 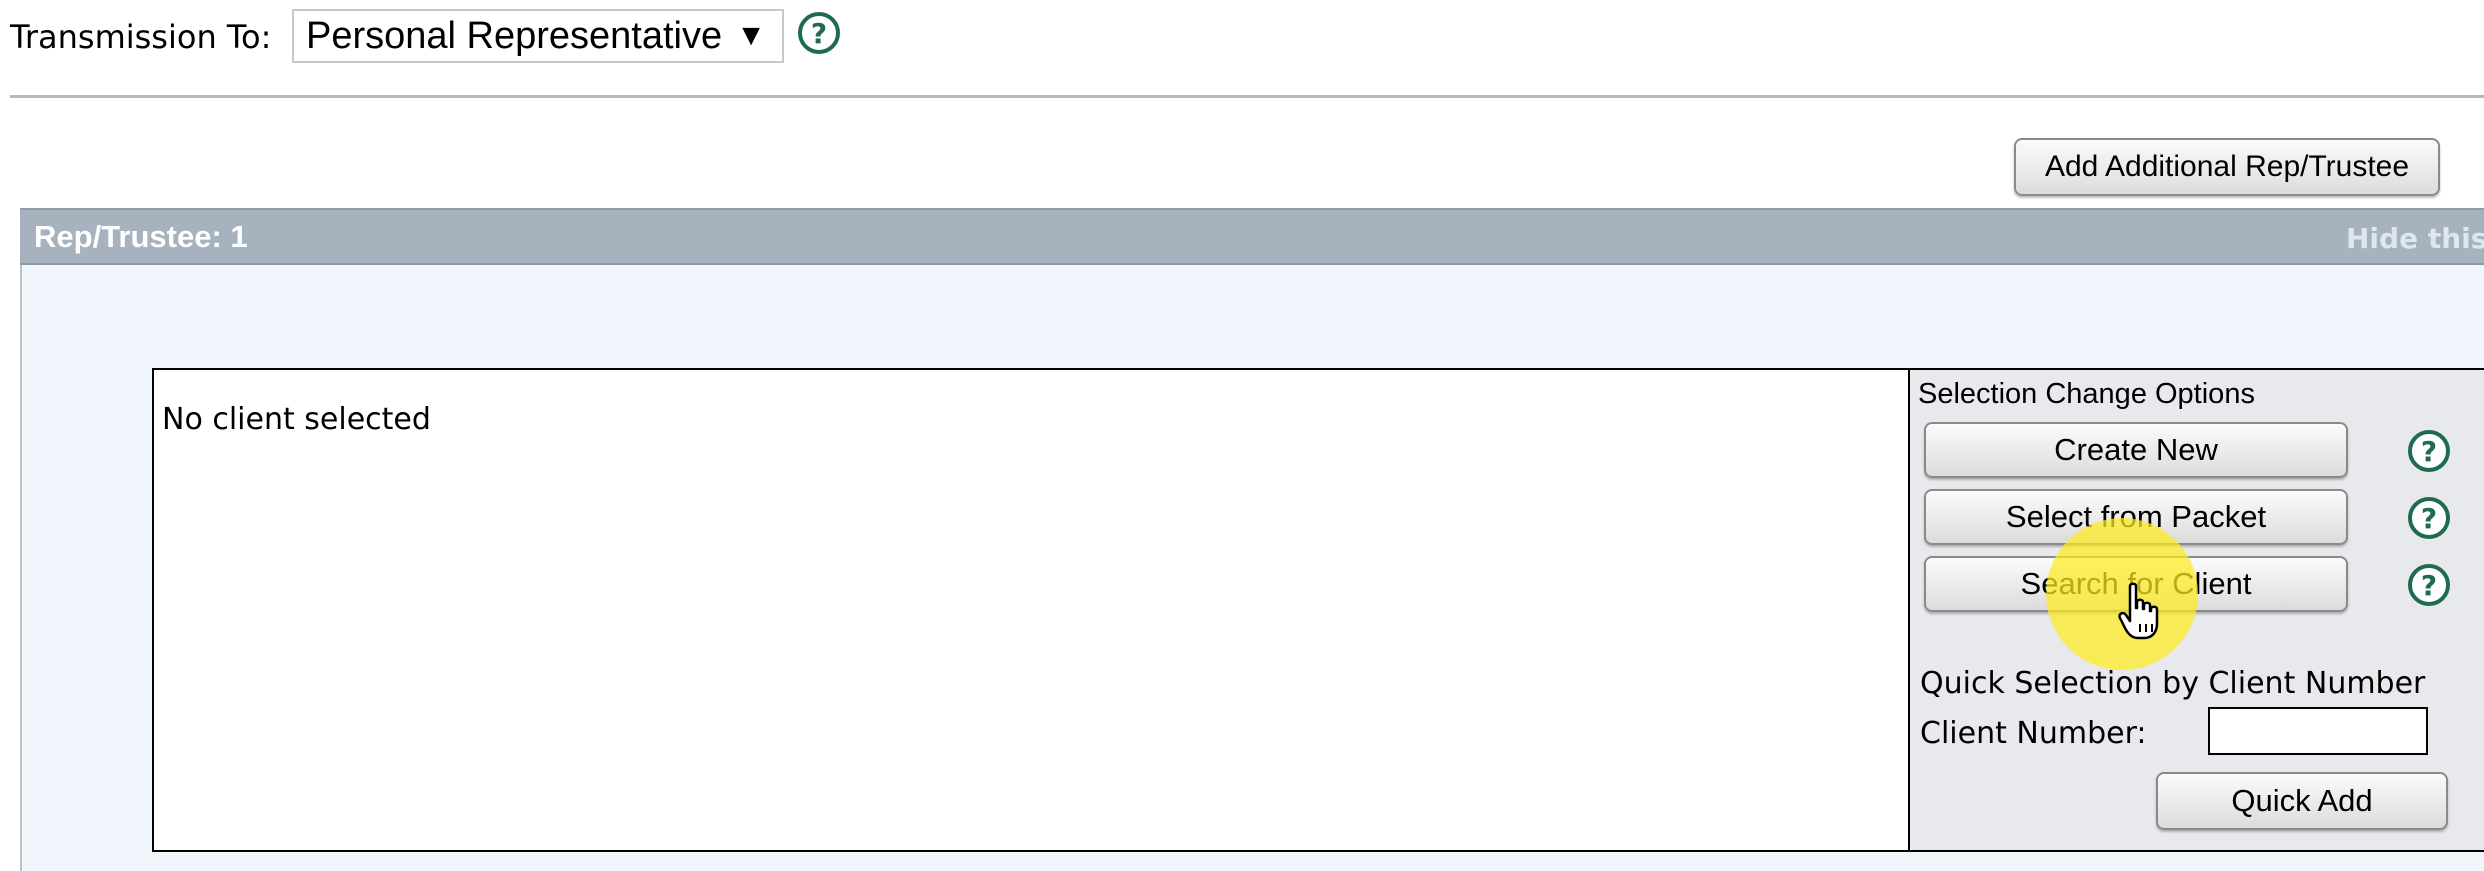 What do you see at coordinates (2415, 238) in the screenshot?
I see `hide-this-link: Hide this` at bounding box center [2415, 238].